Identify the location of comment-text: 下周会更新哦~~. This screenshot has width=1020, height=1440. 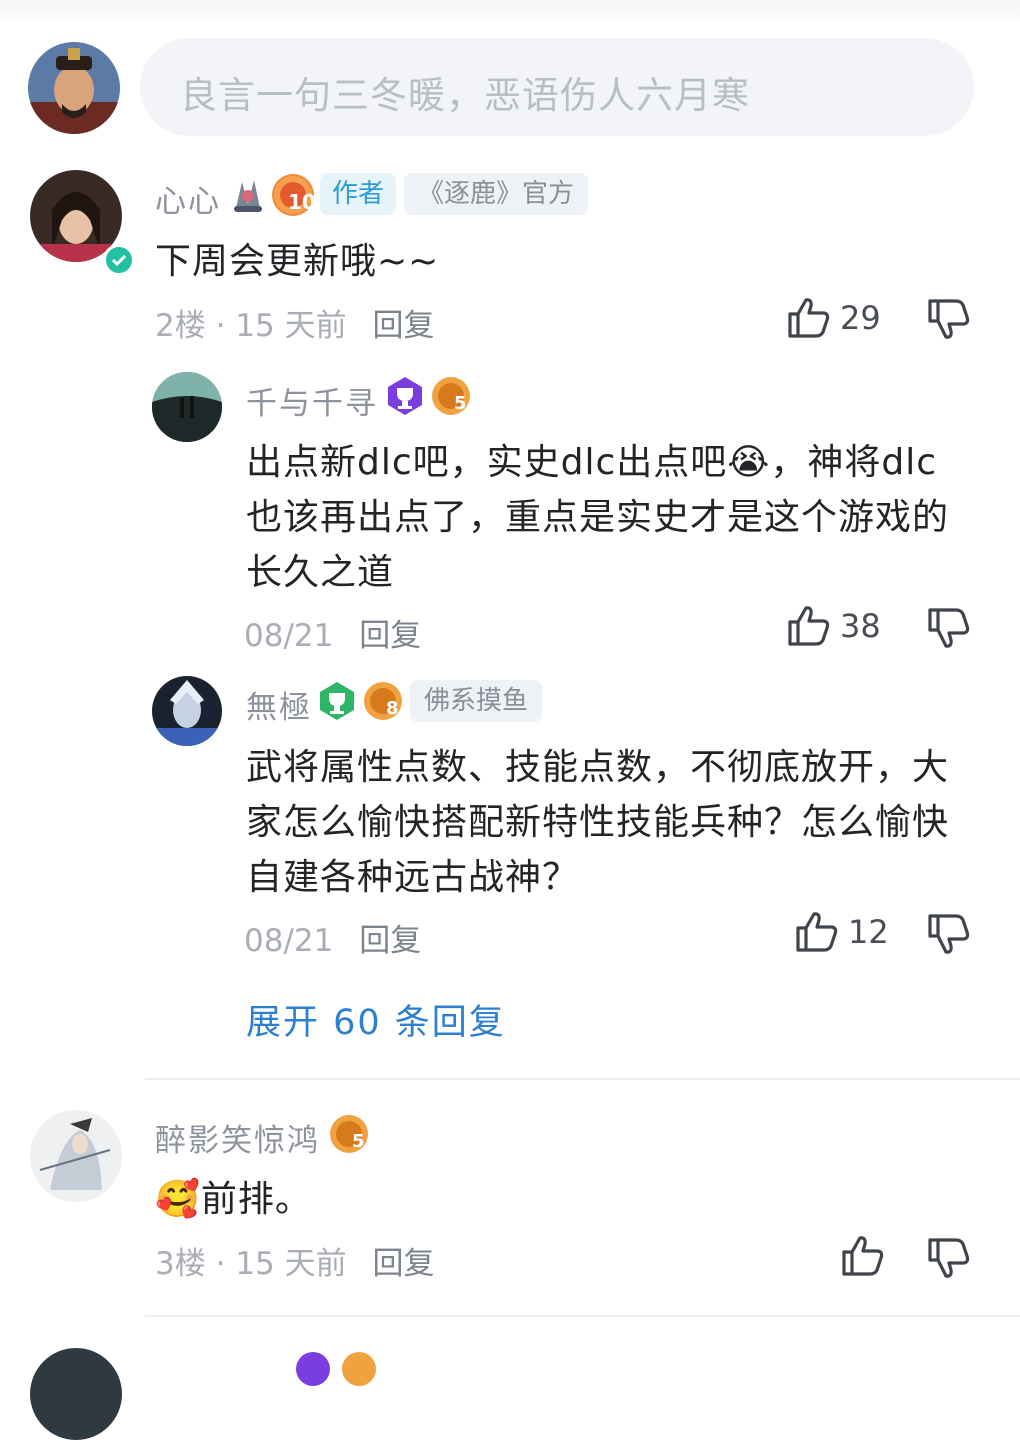
(297, 261).